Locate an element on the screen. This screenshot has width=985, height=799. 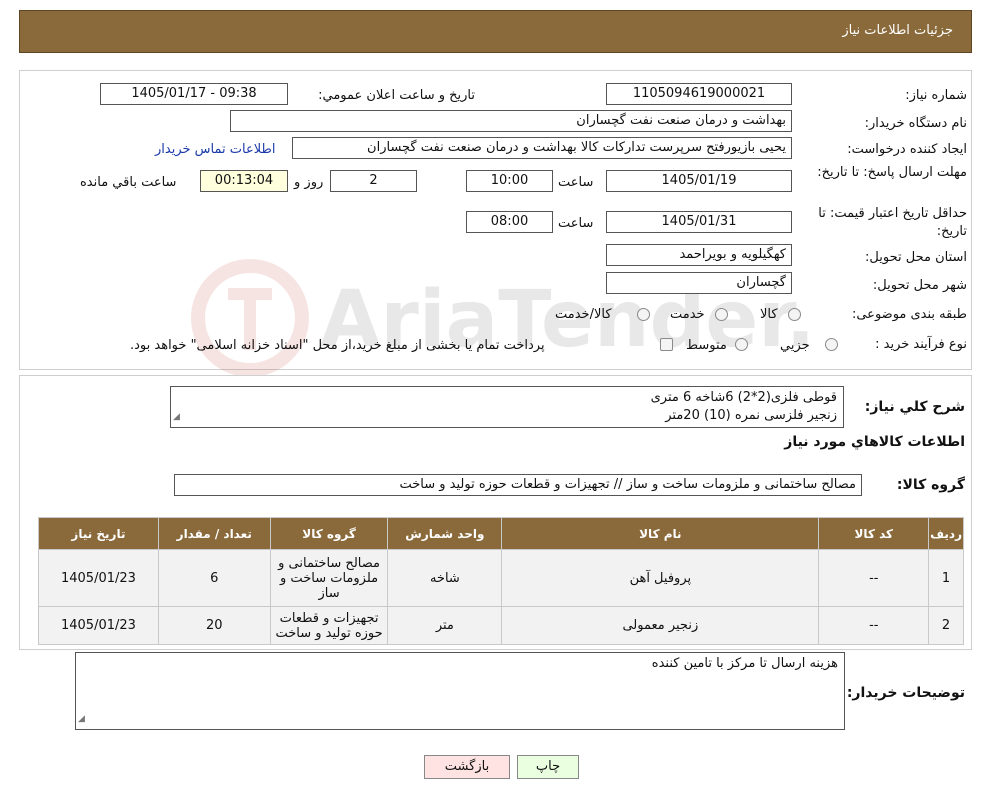
page-header: جزئیات اطلاعات نیاز is located at coordinates (495, 31).